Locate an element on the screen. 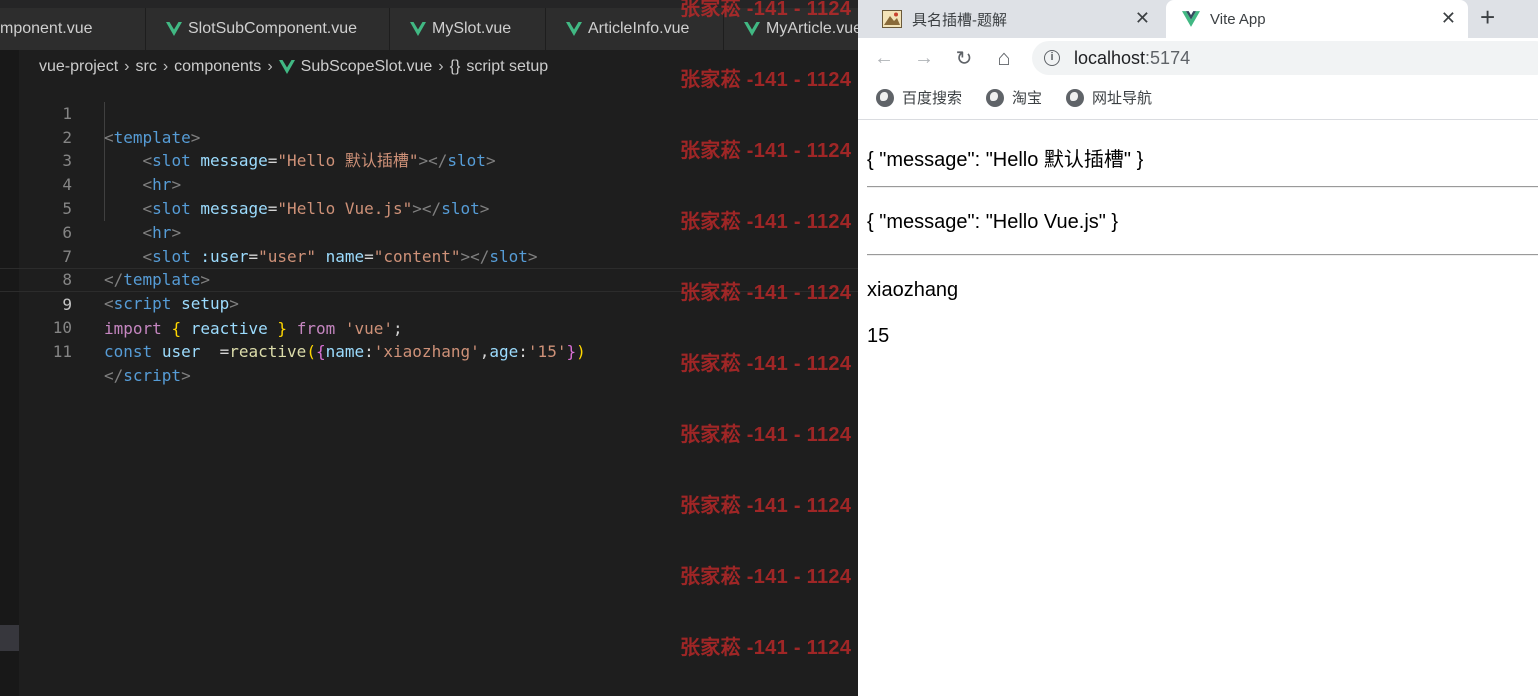 Image resolution: width=1538 pixels, height=696 pixels. token: user is located at coordinates (181, 351).